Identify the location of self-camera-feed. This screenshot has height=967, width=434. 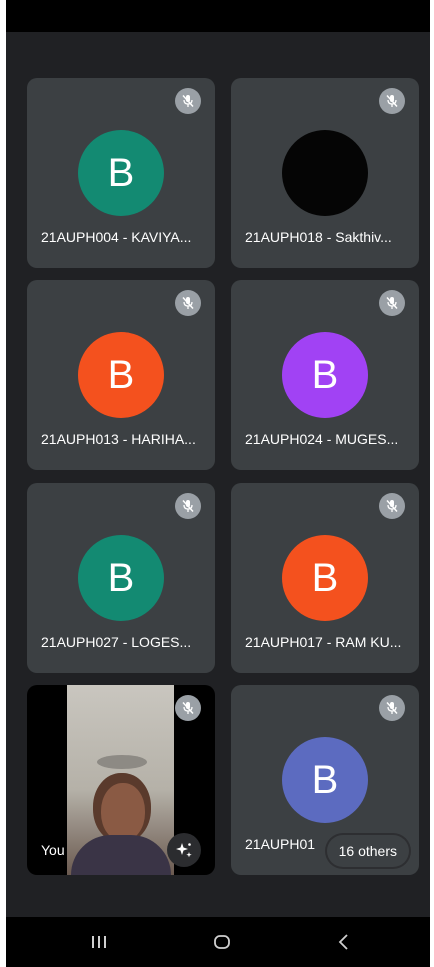
(120, 780).